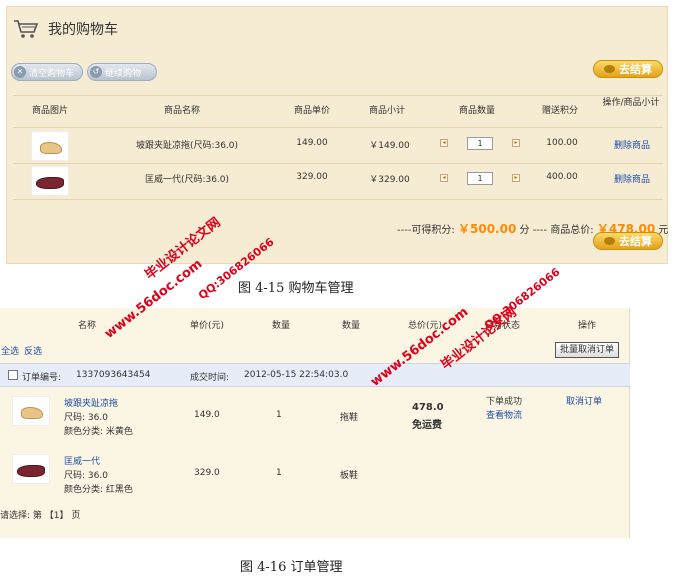  What do you see at coordinates (504, 402) in the screenshot?
I see `order-status: 下单成功` at bounding box center [504, 402].